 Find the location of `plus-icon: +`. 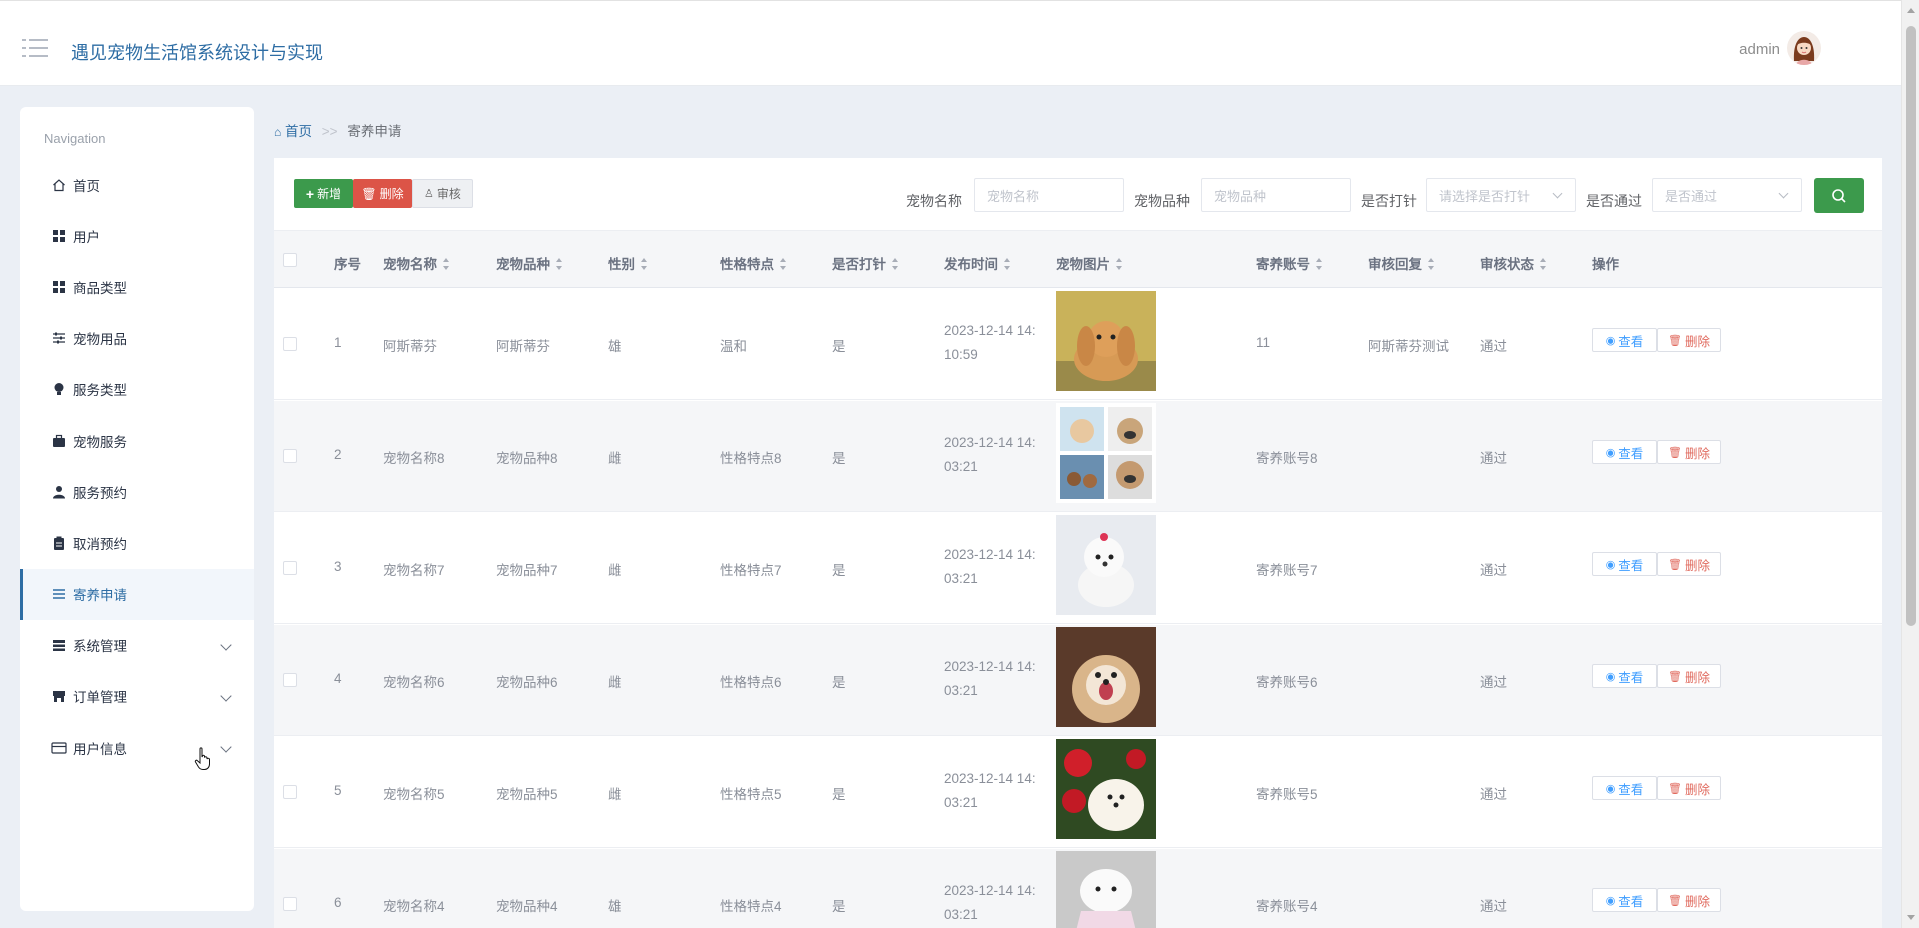

plus-icon: + is located at coordinates (310, 193).